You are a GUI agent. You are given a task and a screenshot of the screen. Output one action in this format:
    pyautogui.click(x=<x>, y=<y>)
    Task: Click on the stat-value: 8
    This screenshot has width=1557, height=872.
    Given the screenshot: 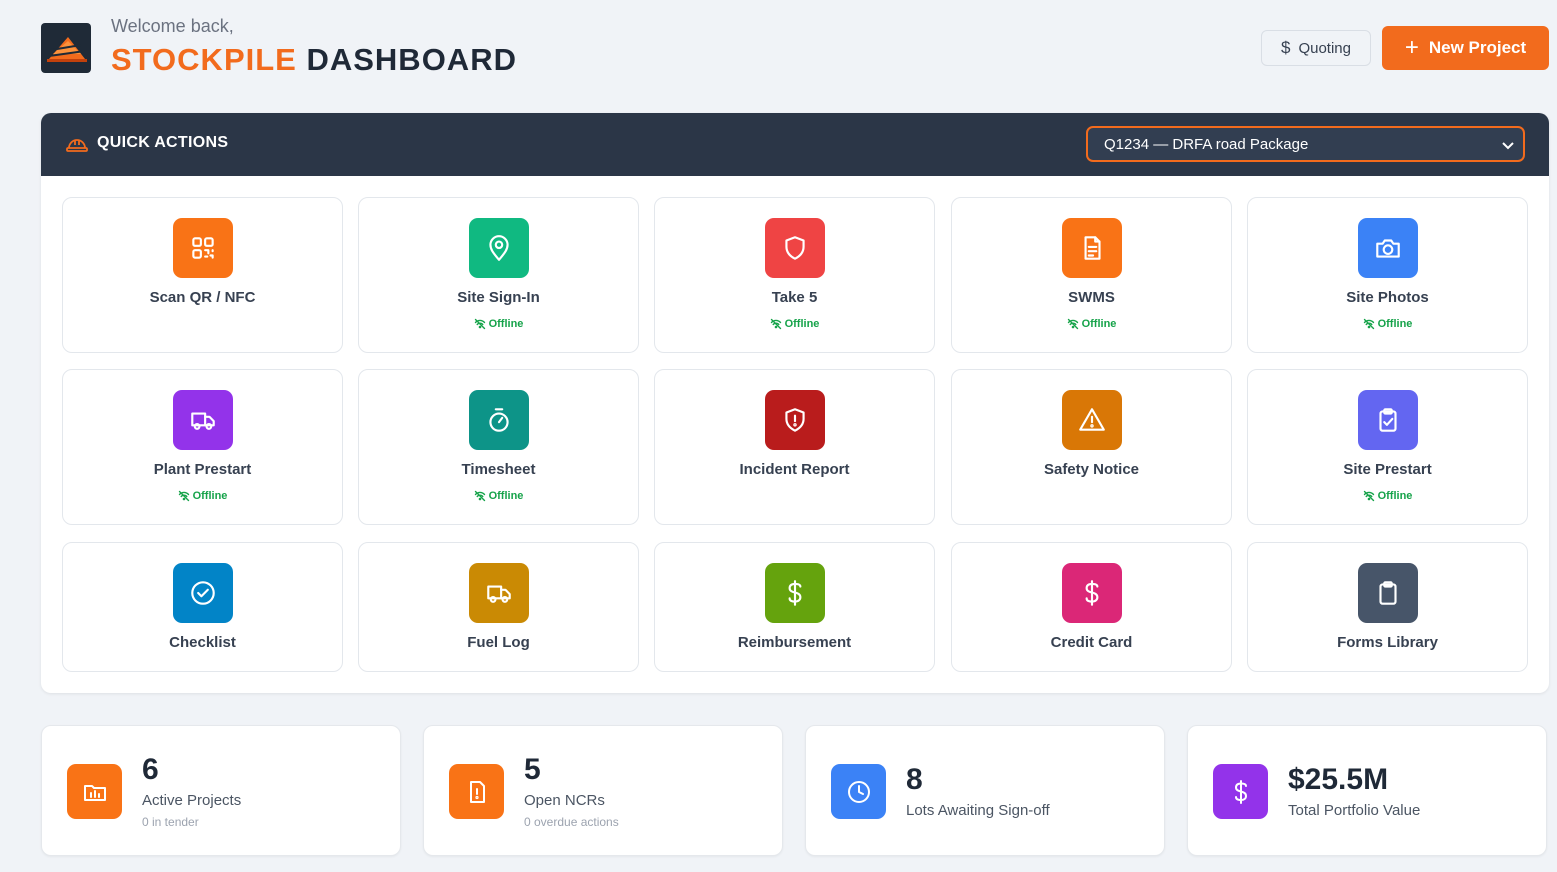 What is the action you would take?
    pyautogui.click(x=914, y=779)
    